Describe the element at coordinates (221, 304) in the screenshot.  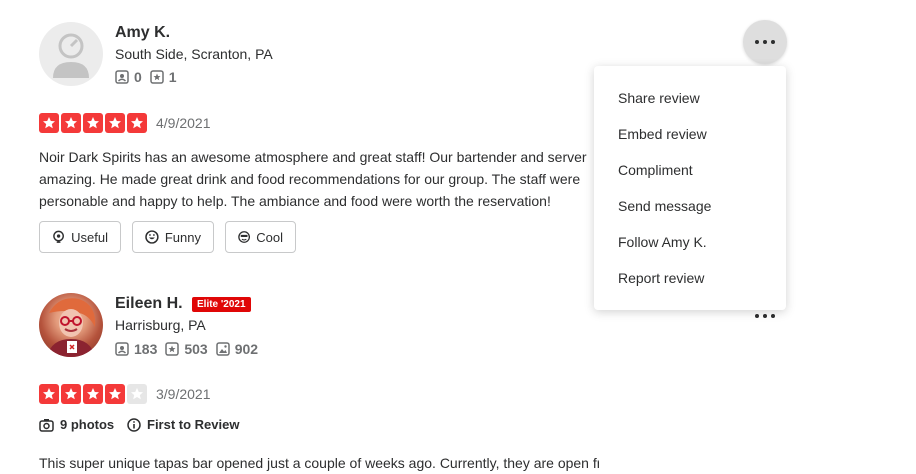
I see `elite-badge: Elite '2021` at that location.